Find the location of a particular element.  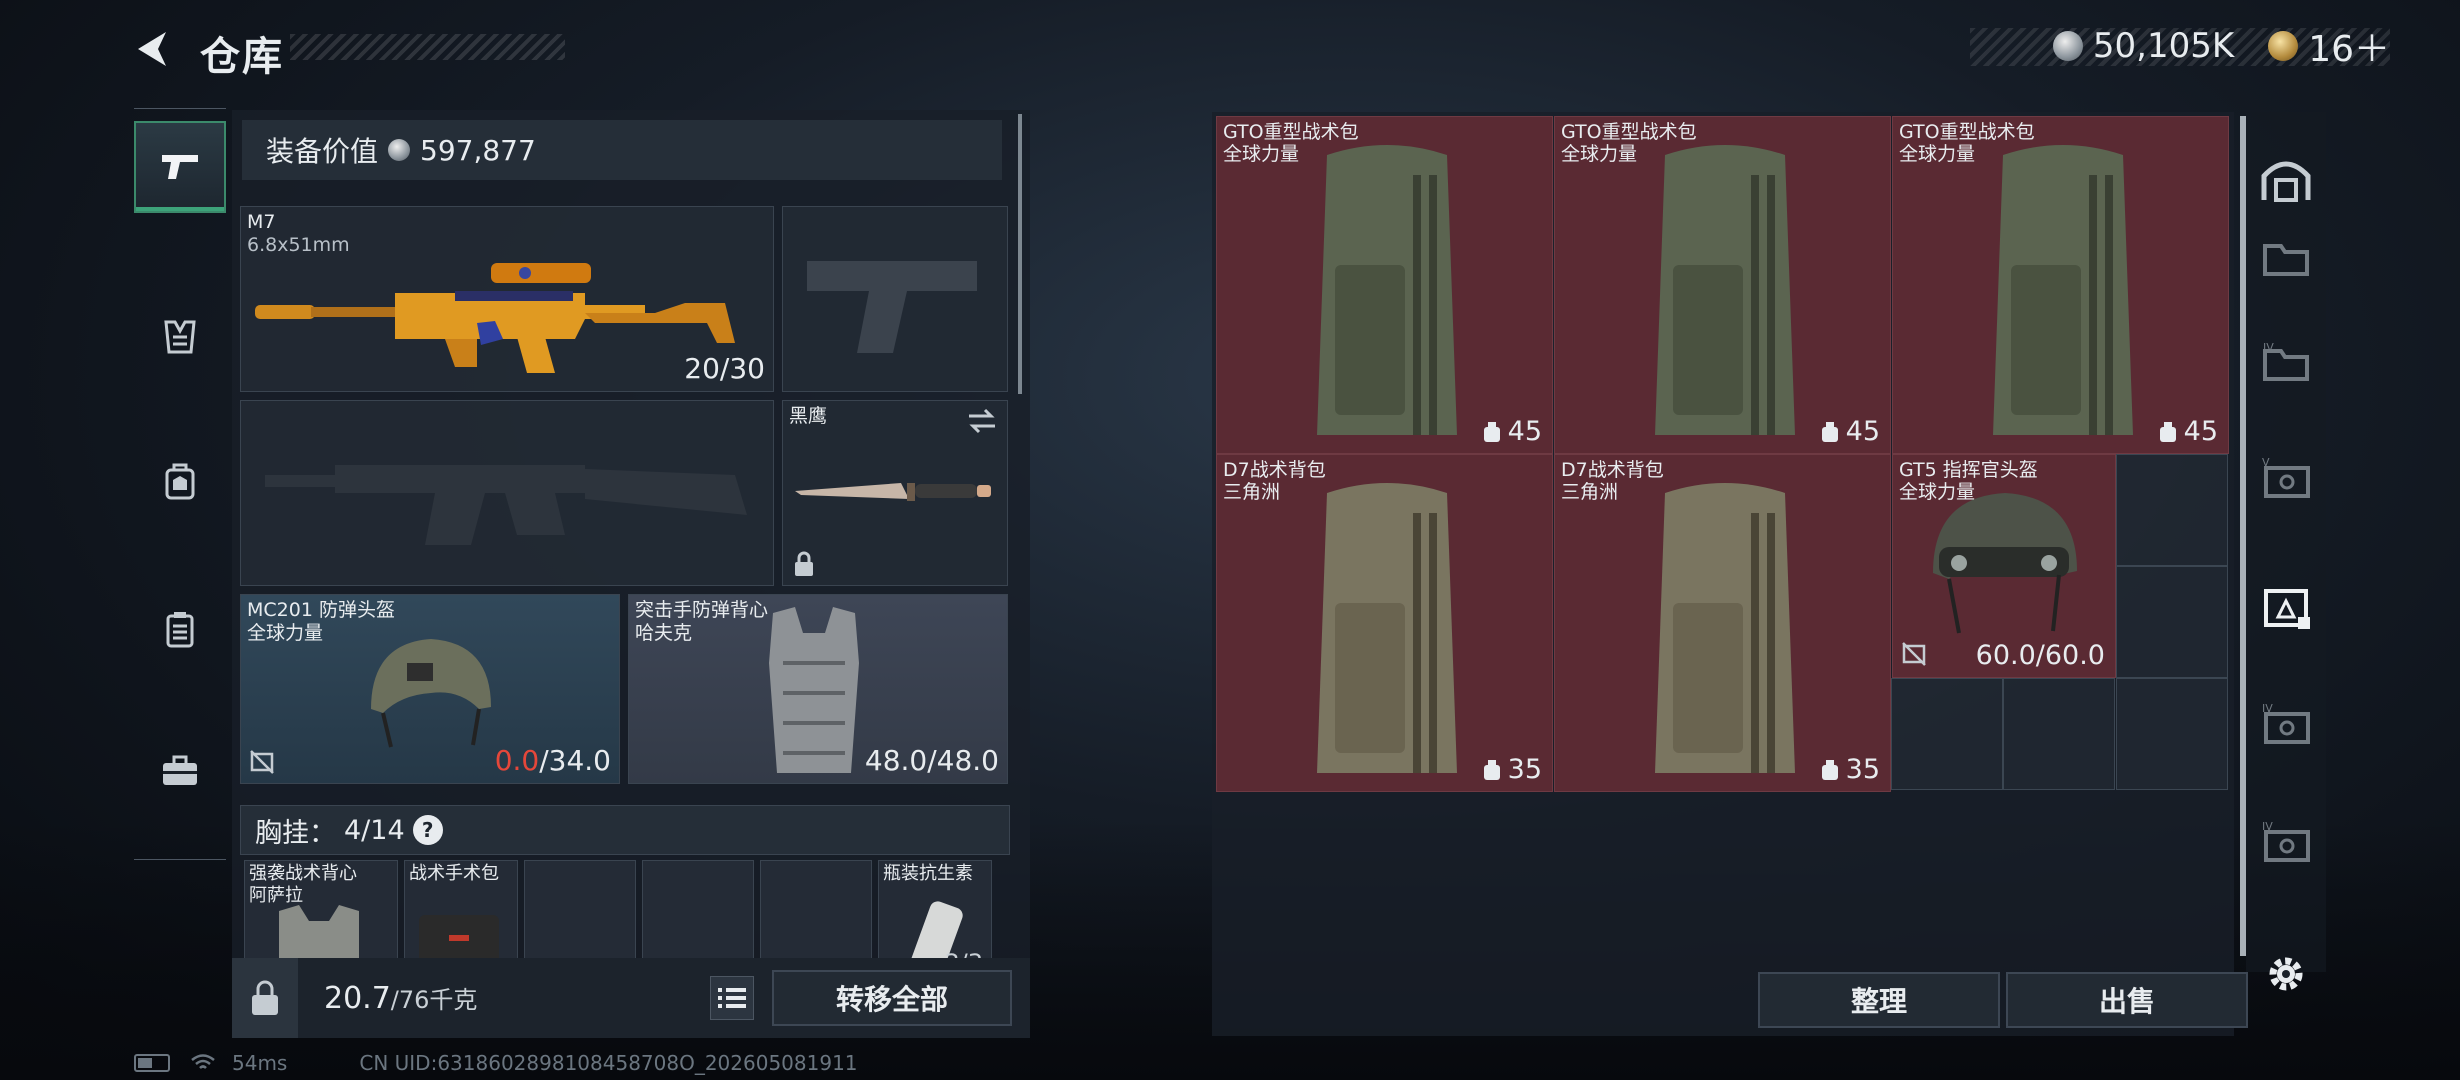

rail-case-tab is located at coordinates (180, 771).